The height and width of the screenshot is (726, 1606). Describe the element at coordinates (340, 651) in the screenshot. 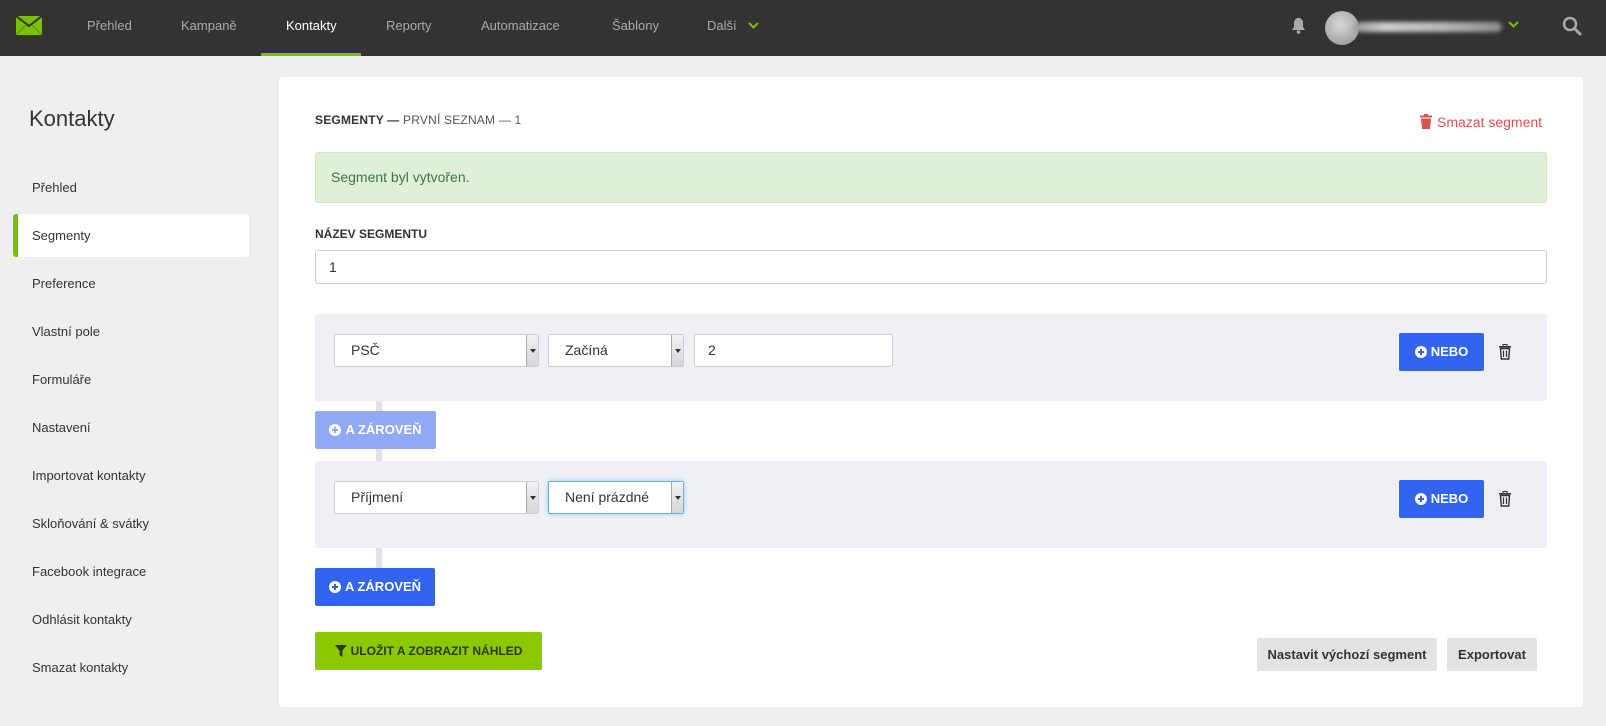

I see `filter-icon` at that location.